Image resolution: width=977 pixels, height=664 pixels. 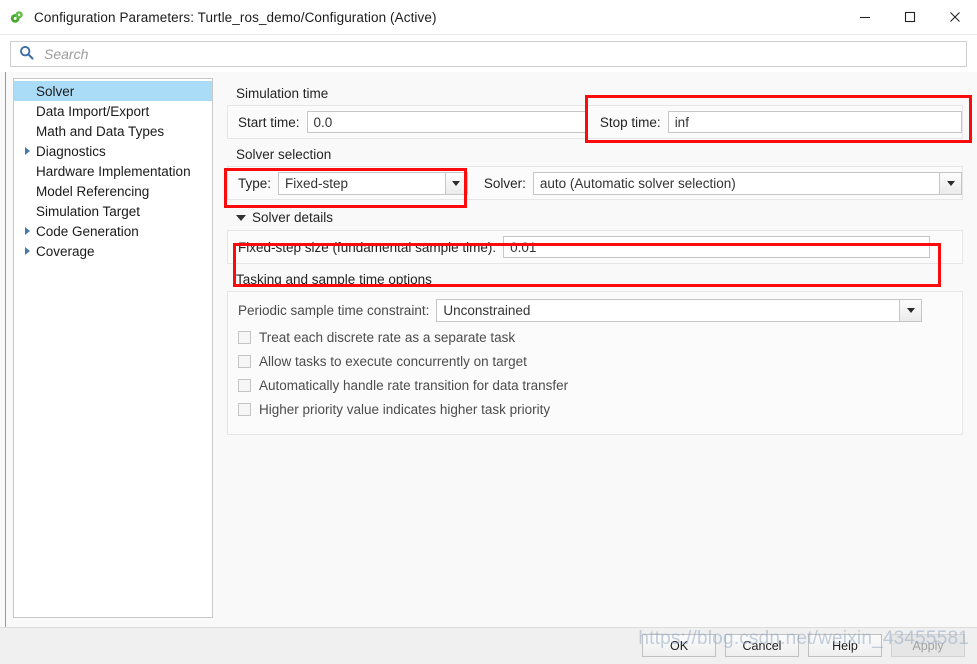 I want to click on search-box, so click(x=488, y=54).